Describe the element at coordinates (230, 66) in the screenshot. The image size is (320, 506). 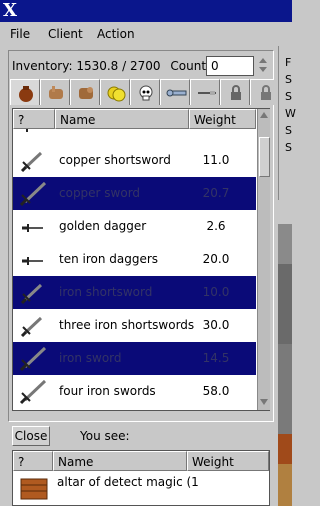
I see `count-input: 0` at that location.